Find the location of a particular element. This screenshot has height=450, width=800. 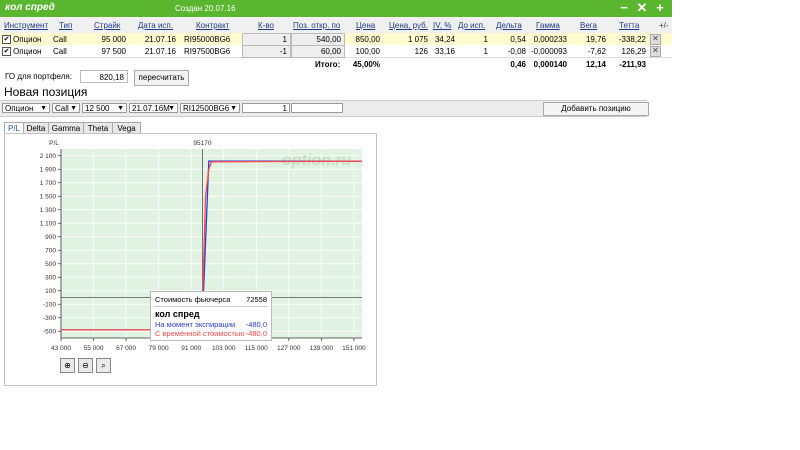

col-instrument: Инструмент is located at coordinates (26, 25).